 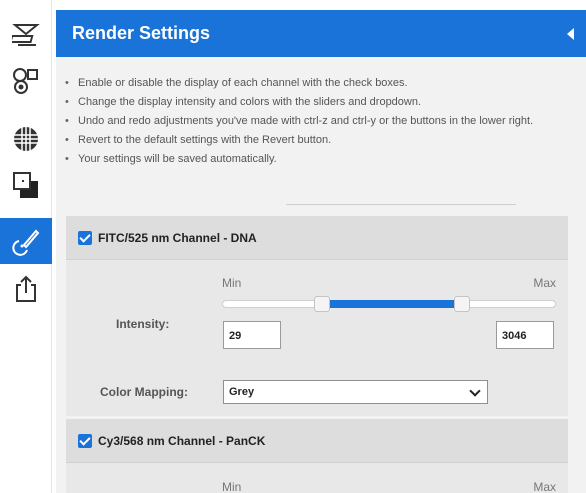 I want to click on paint-brush-icon, so click(x=26, y=242).